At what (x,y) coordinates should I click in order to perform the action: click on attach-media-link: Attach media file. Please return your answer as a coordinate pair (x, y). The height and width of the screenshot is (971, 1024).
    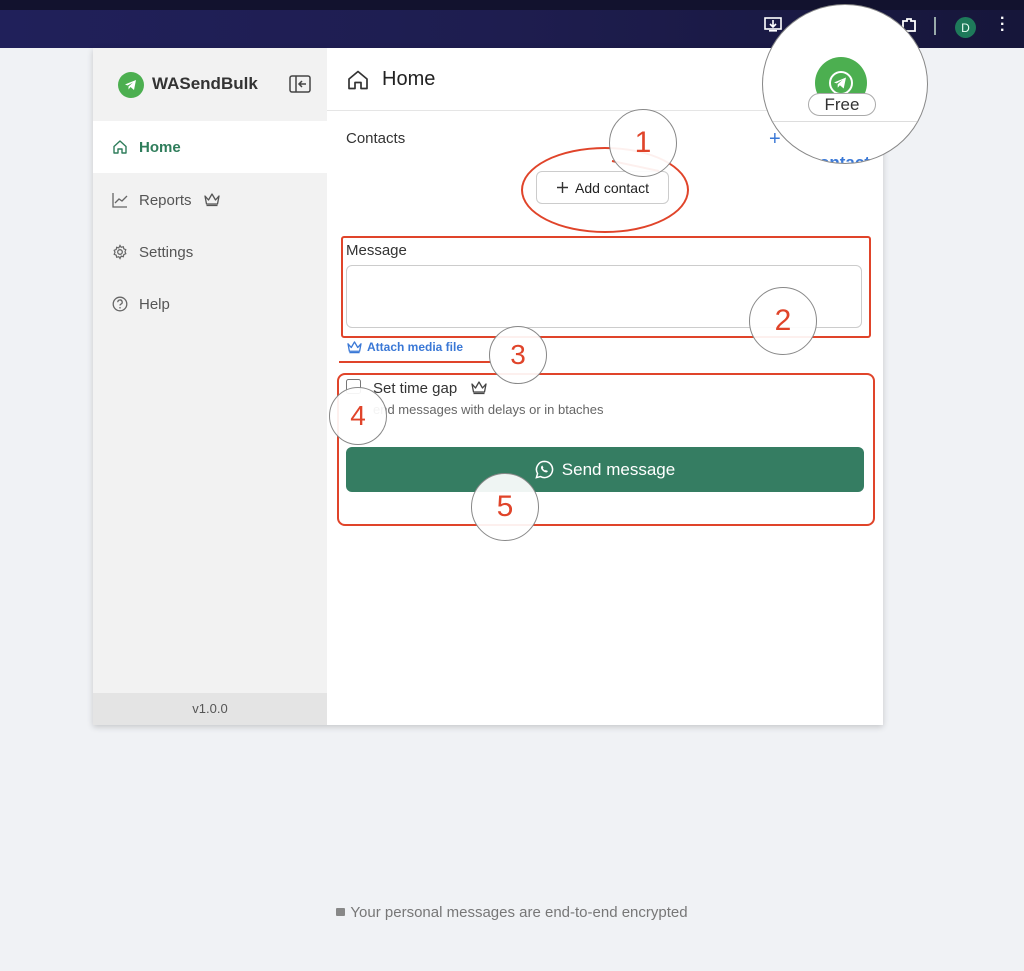
    Looking at the image, I should click on (405, 347).